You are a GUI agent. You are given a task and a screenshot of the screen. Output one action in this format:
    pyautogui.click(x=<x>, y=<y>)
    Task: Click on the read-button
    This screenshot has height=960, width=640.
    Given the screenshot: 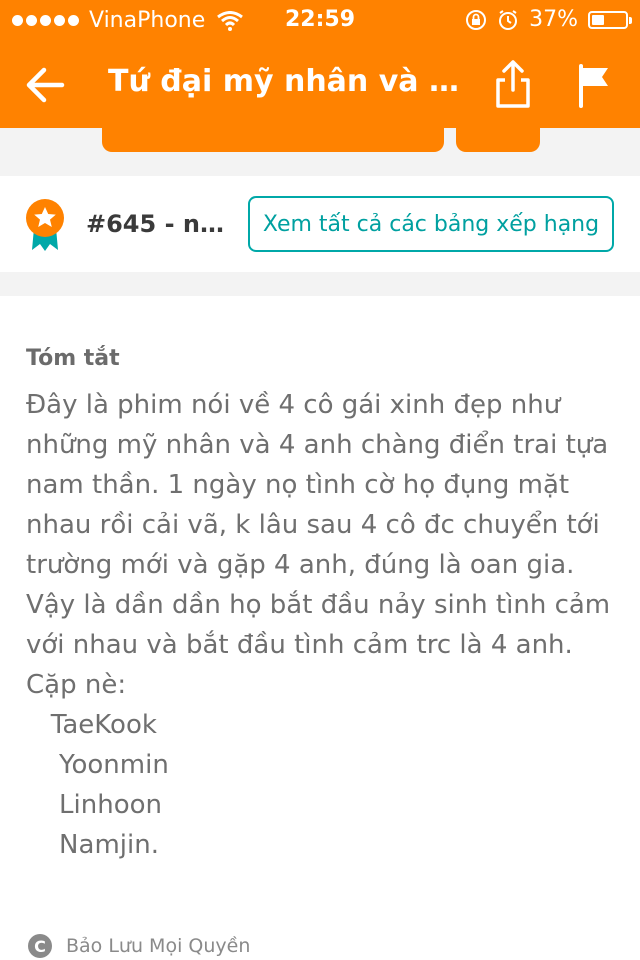 What is the action you would take?
    pyautogui.click(x=273, y=136)
    